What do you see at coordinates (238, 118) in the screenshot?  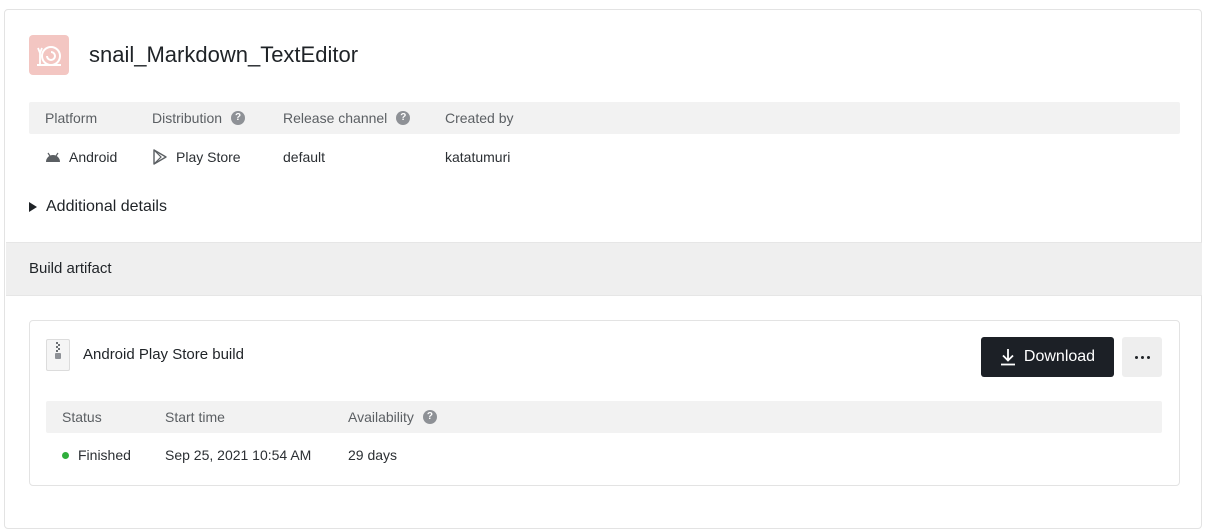 I see `distribution-help-icon: ?` at bounding box center [238, 118].